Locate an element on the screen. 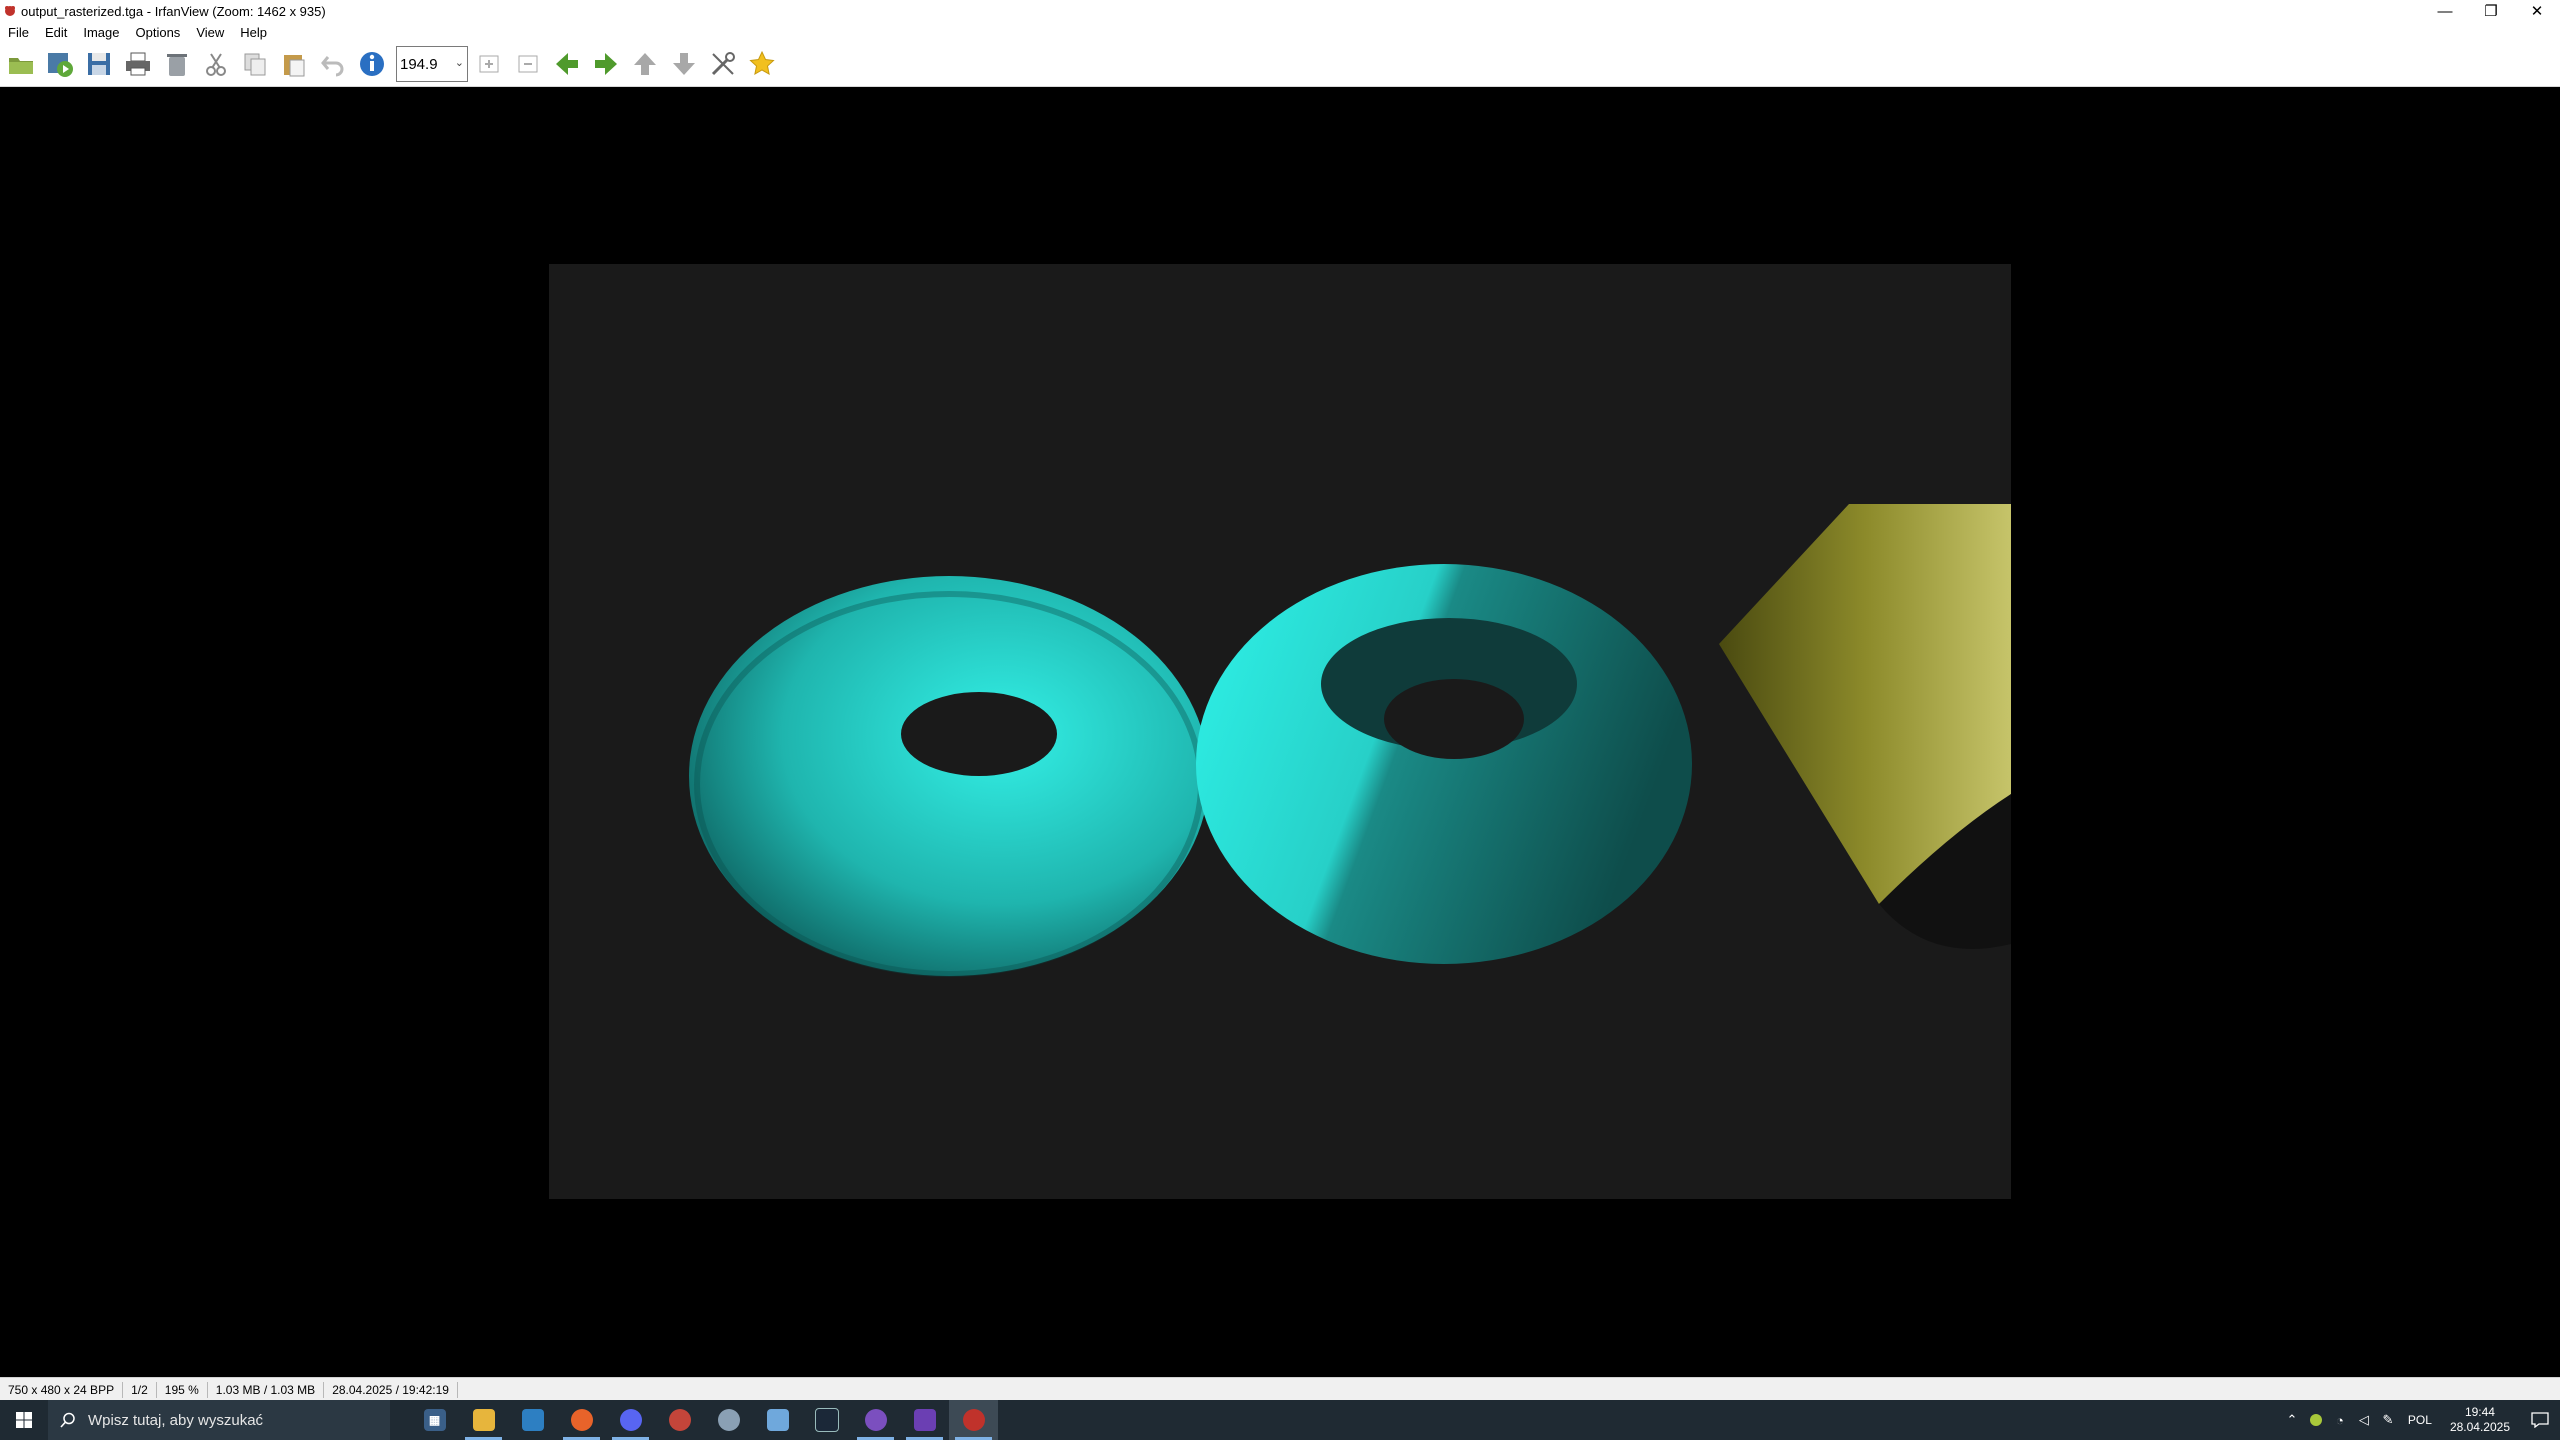 This screenshot has width=2560, height=1440. info-button is located at coordinates (372, 64).